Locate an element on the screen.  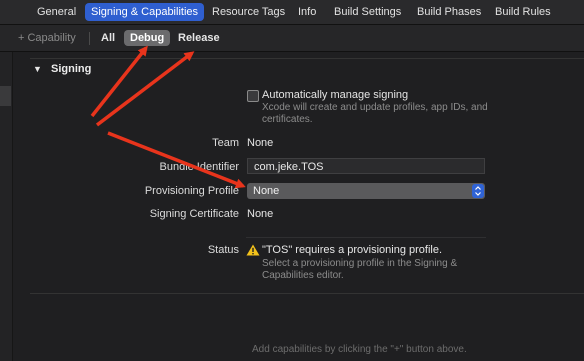
provisioning-profile-value: None is located at coordinates (266, 191).